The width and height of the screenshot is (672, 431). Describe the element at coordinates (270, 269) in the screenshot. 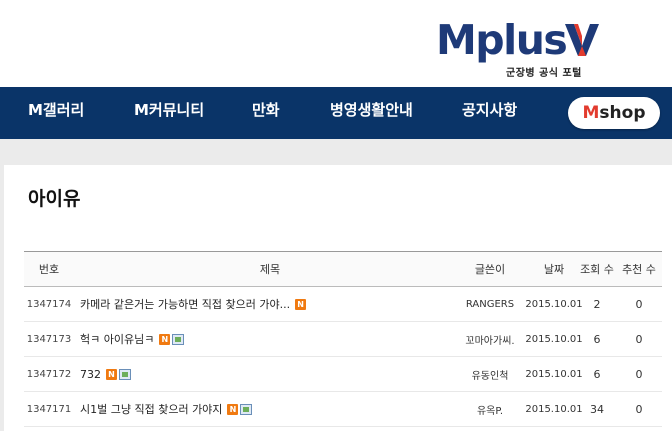

I see `col-header-title: 제목` at that location.